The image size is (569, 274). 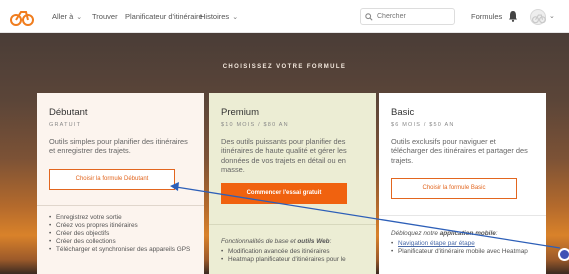 I want to click on feature-item: Modification avancée des itinéraires, so click(x=296, y=252).